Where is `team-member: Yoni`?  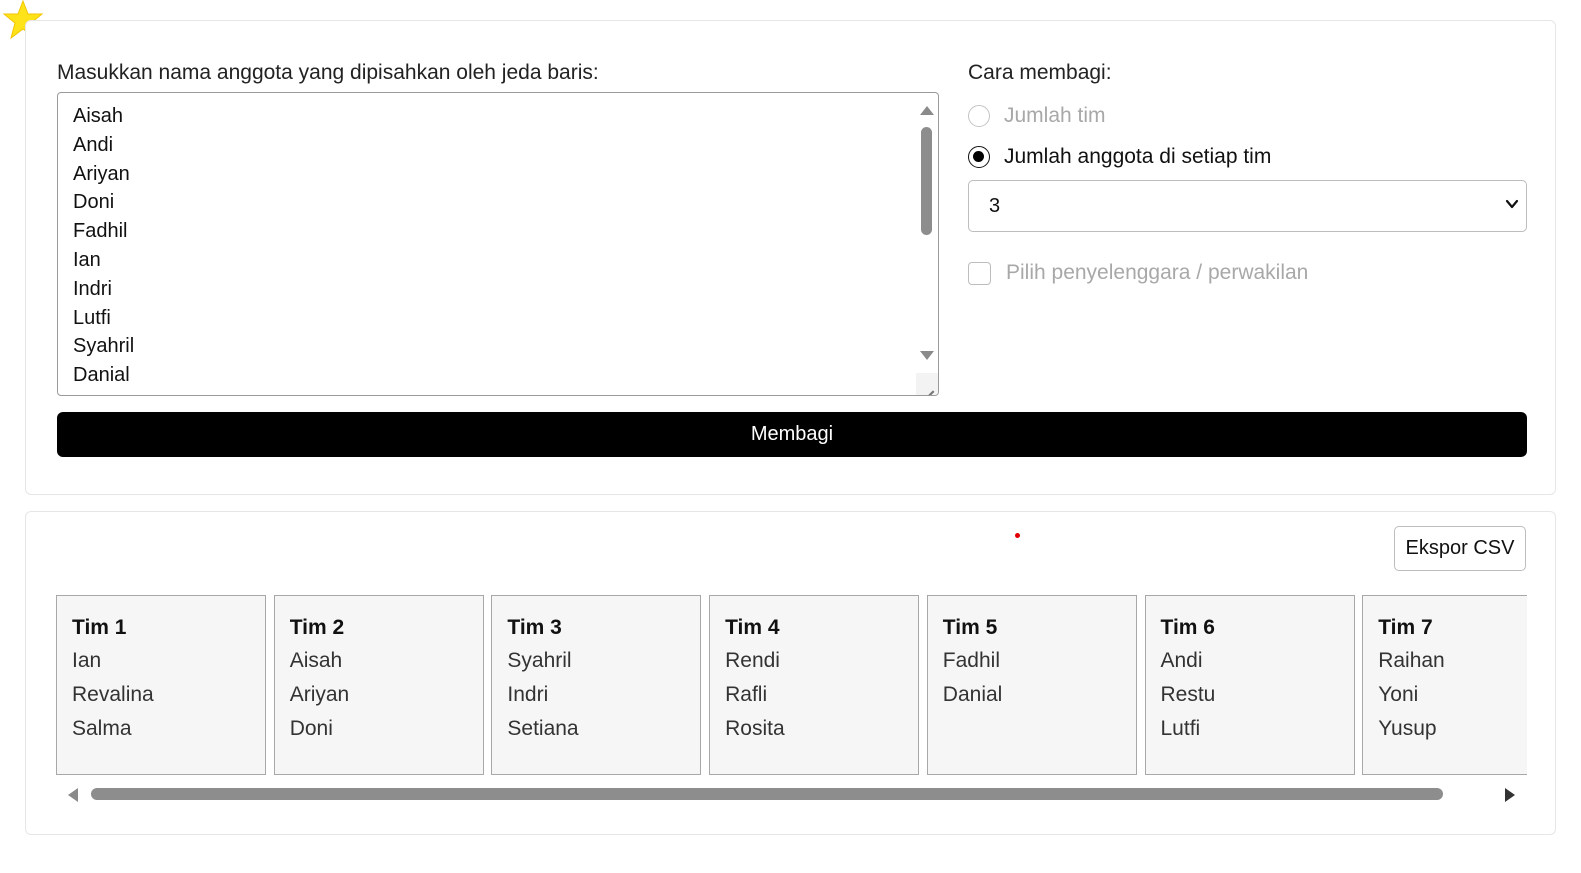
team-member: Yoni is located at coordinates (1398, 694).